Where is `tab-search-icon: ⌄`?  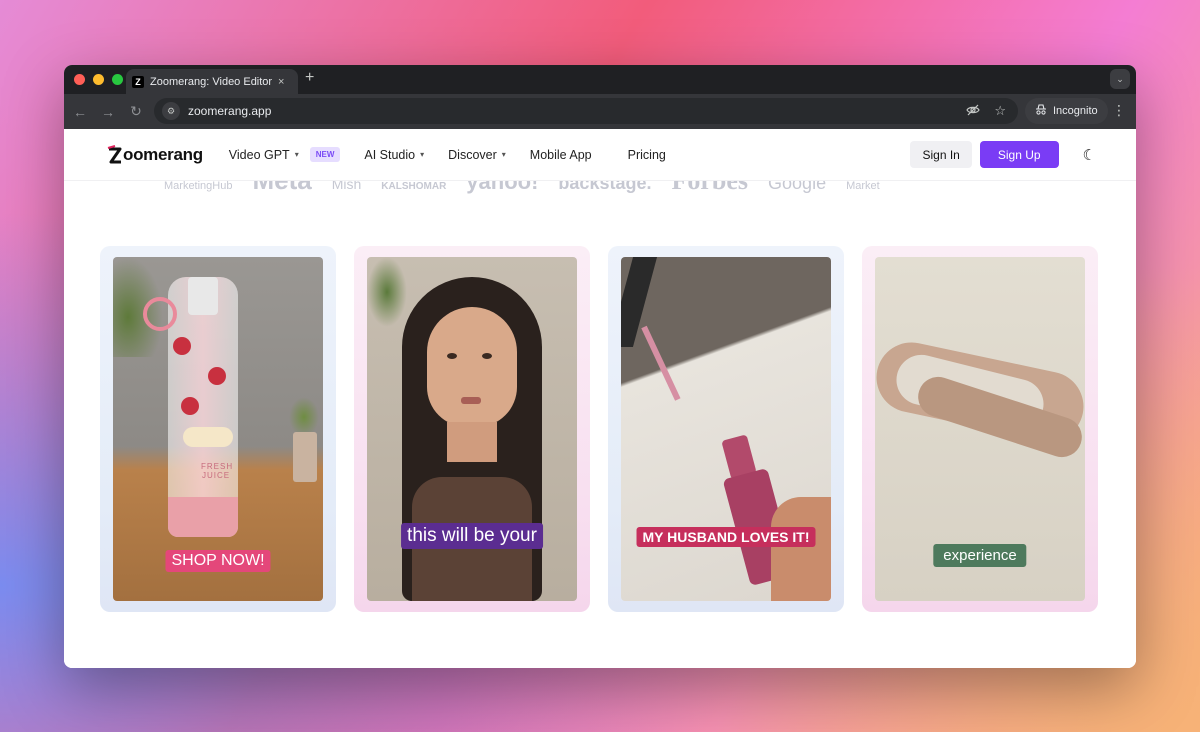 tab-search-icon: ⌄ is located at coordinates (1120, 79).